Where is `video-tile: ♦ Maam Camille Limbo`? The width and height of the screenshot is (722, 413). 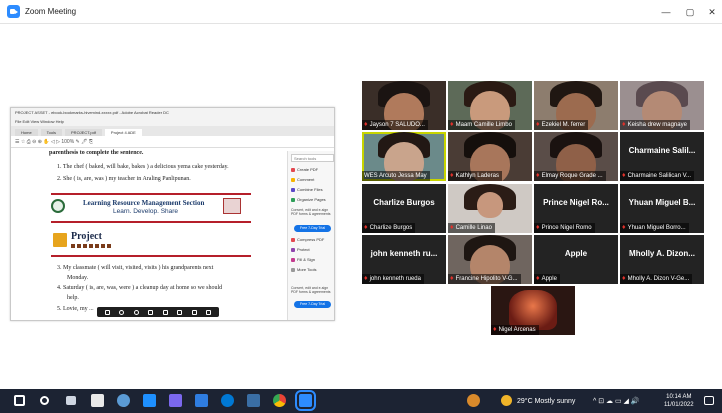
video-tile: ♦ Maam Camille Limbo is located at coordinates (490, 105).